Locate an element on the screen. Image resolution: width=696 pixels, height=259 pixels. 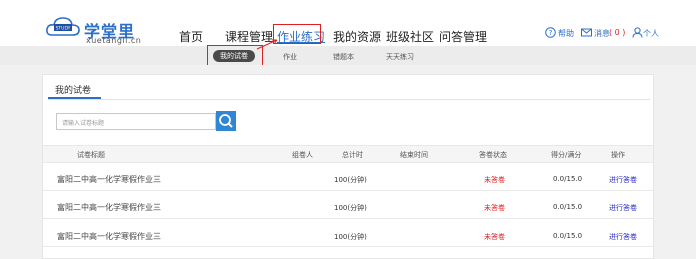
cloud-logo-icon: STUDY is located at coordinates (63, 26).